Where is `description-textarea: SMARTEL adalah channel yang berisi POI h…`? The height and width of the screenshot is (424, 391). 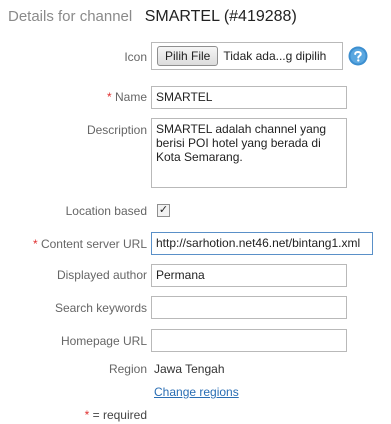 description-textarea: SMARTEL adalah channel yang berisi POI h… is located at coordinates (249, 153).